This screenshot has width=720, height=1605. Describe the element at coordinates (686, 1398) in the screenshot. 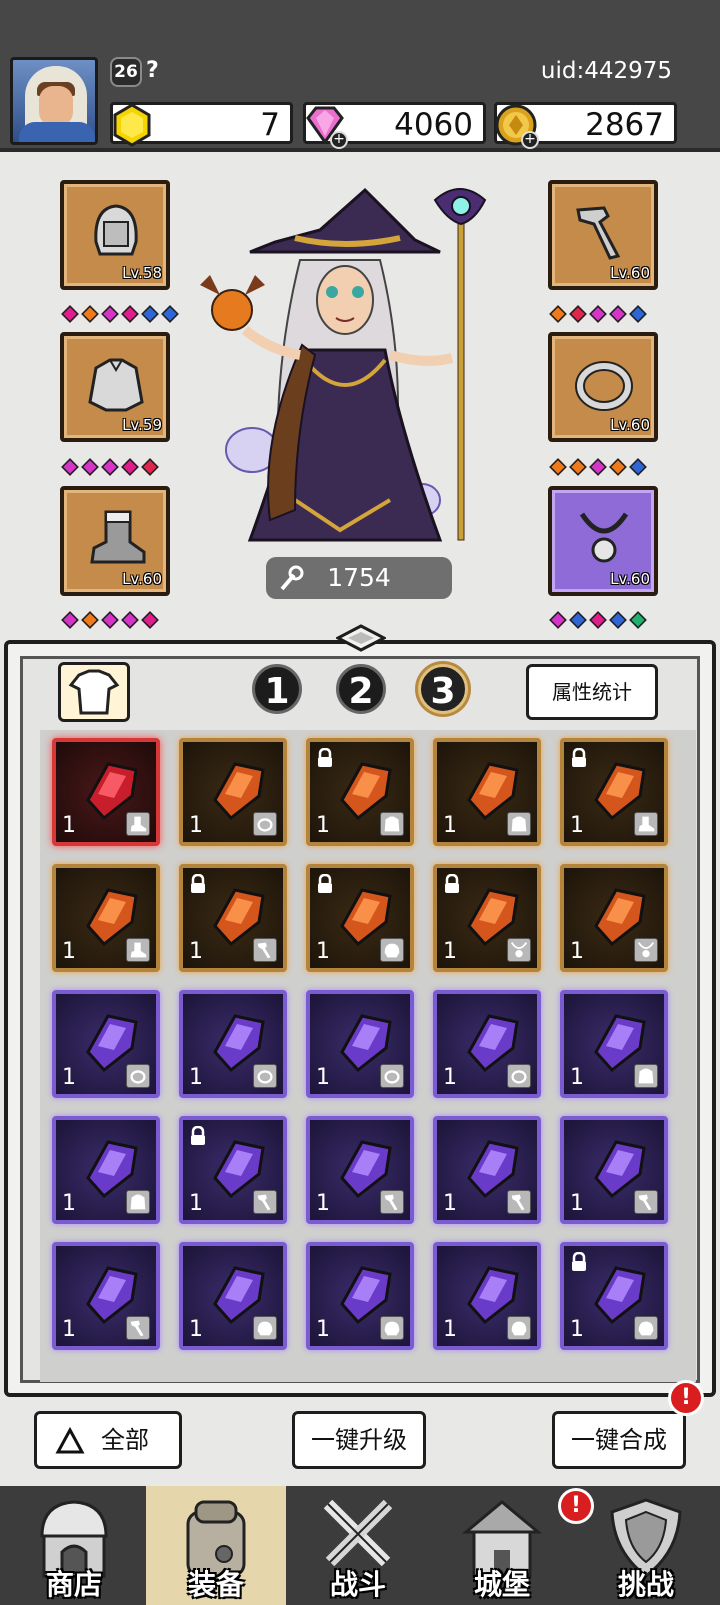

I see `merge-alert-badge: !` at that location.